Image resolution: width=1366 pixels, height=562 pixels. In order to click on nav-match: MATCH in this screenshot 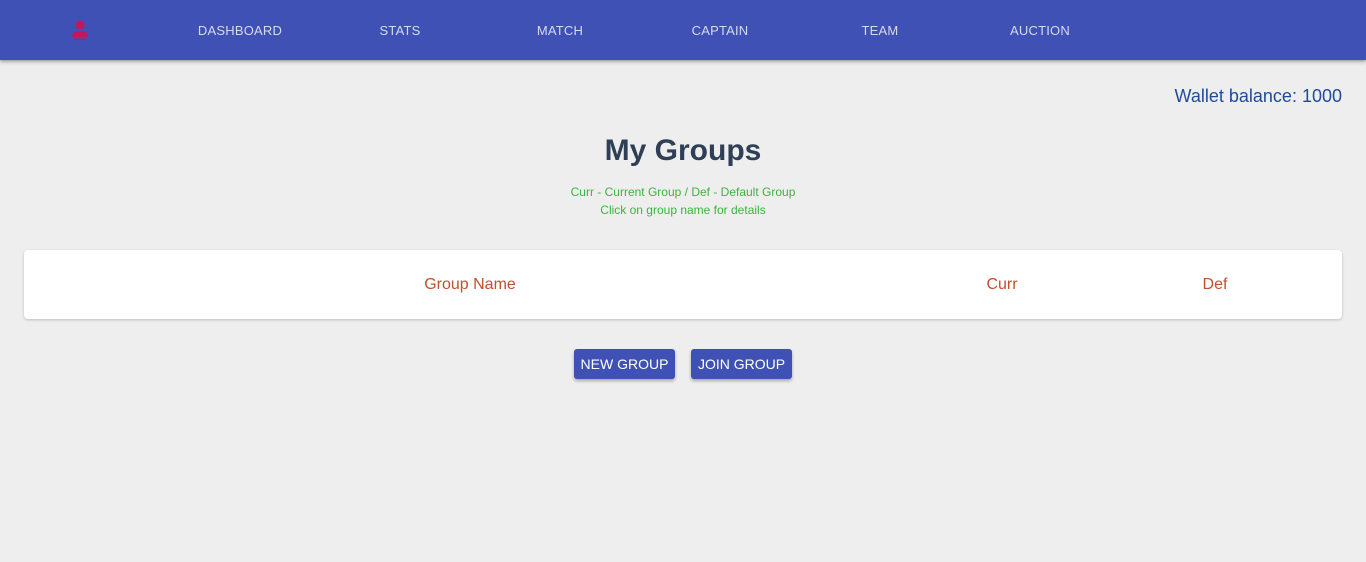, I will do `click(560, 30)`.